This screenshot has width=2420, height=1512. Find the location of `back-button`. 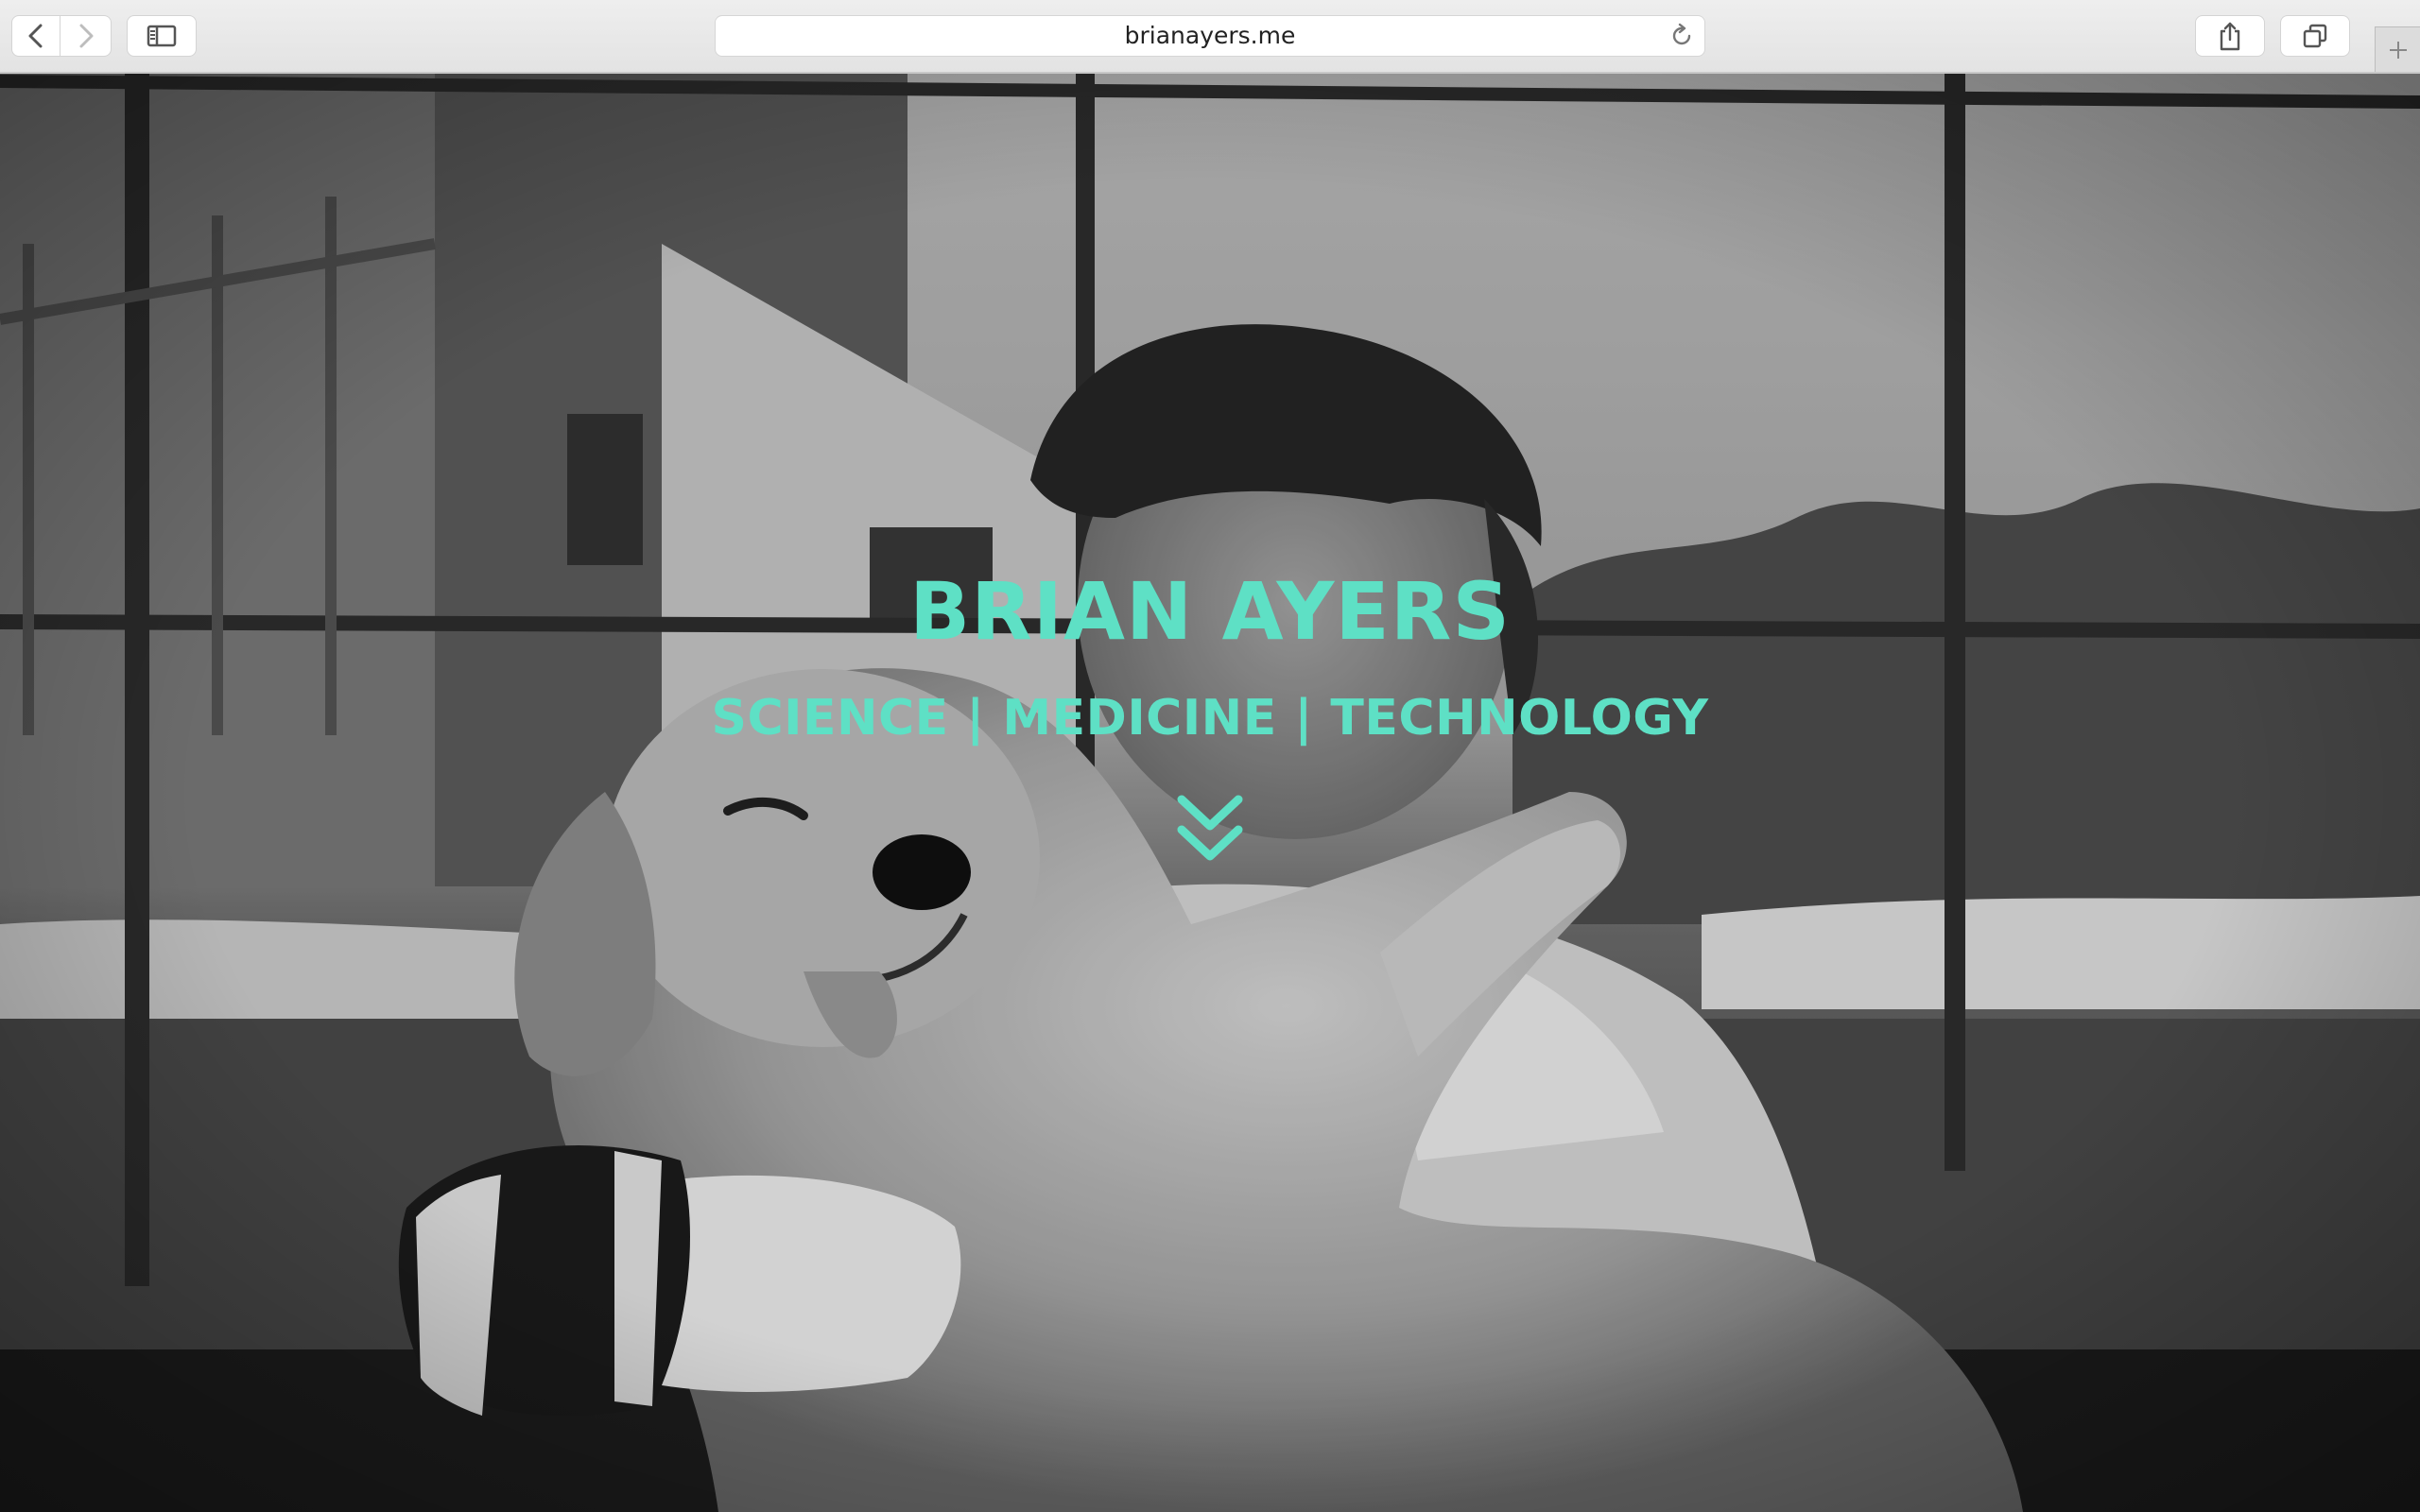

back-button is located at coordinates (35, 36).